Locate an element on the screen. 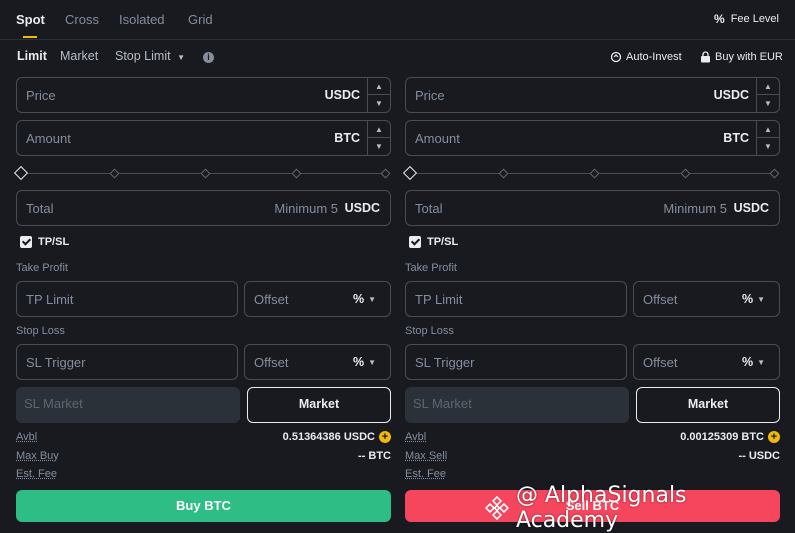 The image size is (795, 533). sell-total-input: Total Minimum 5 USDC is located at coordinates (592, 208).